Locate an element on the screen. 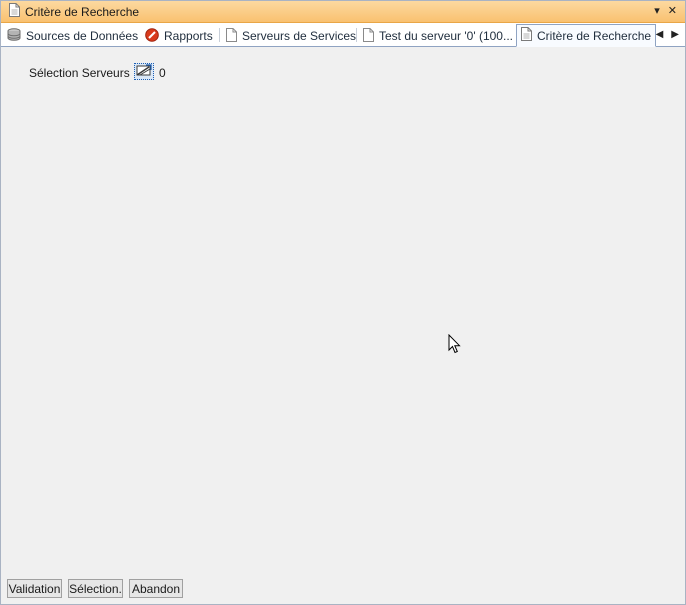 This screenshot has height=605, width=686. server-selection-label: Sélection Serveurs is located at coordinates (79, 73).